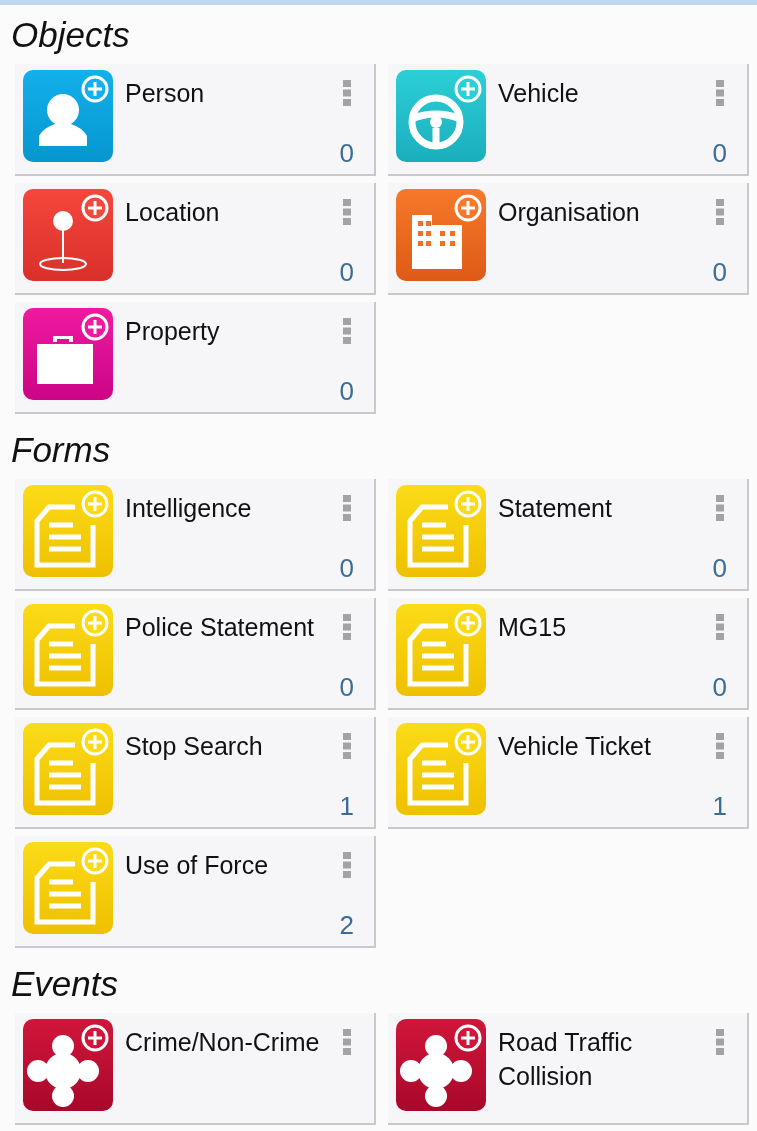 The width and height of the screenshot is (757, 1131). What do you see at coordinates (555, 508) in the screenshot?
I see `tile-label: Statement` at bounding box center [555, 508].